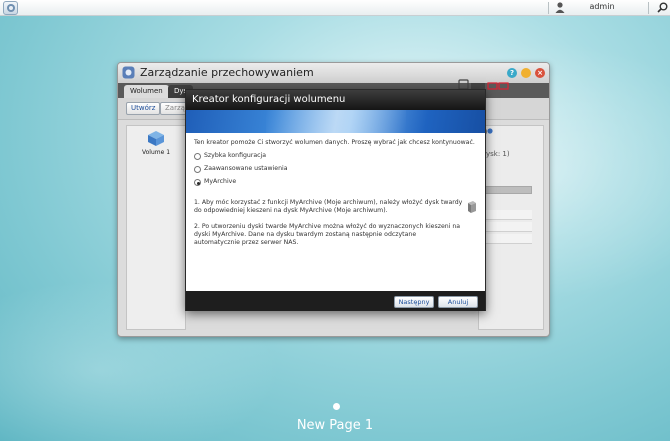  I want to click on username-label: admin, so click(602, 6).